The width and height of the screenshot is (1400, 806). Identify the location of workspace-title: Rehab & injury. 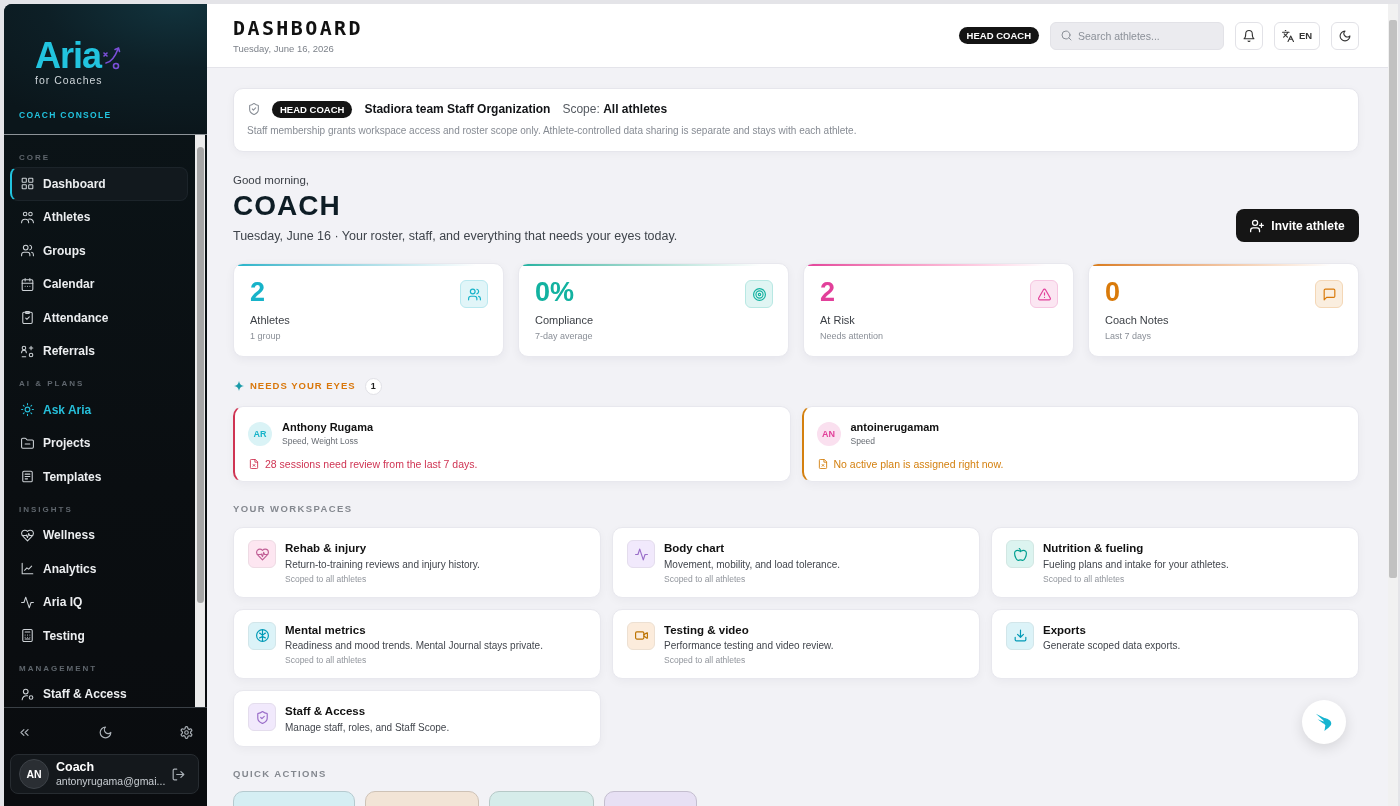
(326, 548).